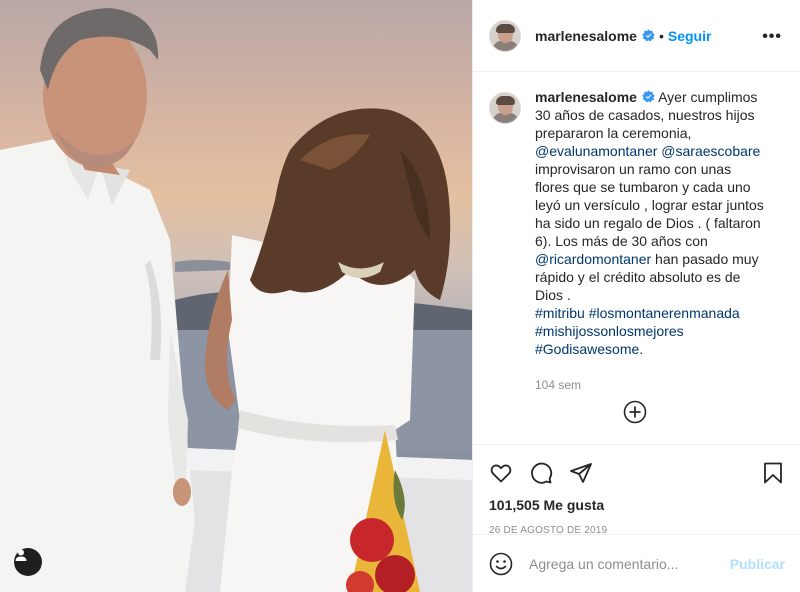 The image size is (800, 592). What do you see at coordinates (560, 313) in the screenshot?
I see `hashtag-link: #mitribu` at bounding box center [560, 313].